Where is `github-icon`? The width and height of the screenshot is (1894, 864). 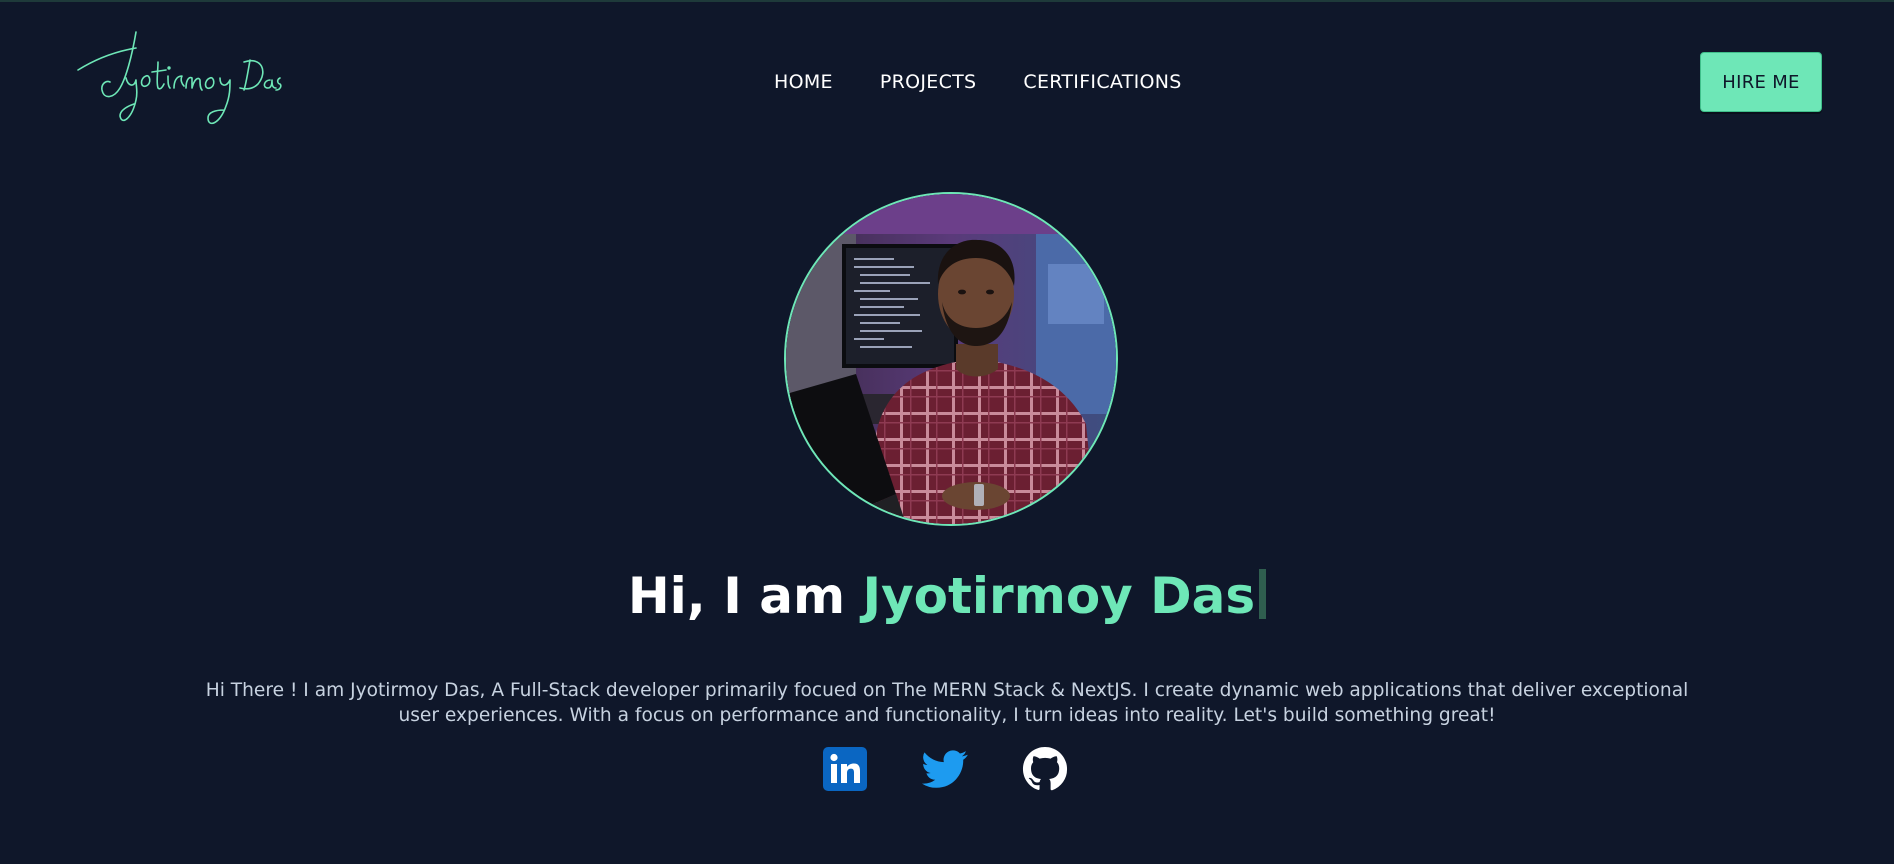 github-icon is located at coordinates (1045, 768).